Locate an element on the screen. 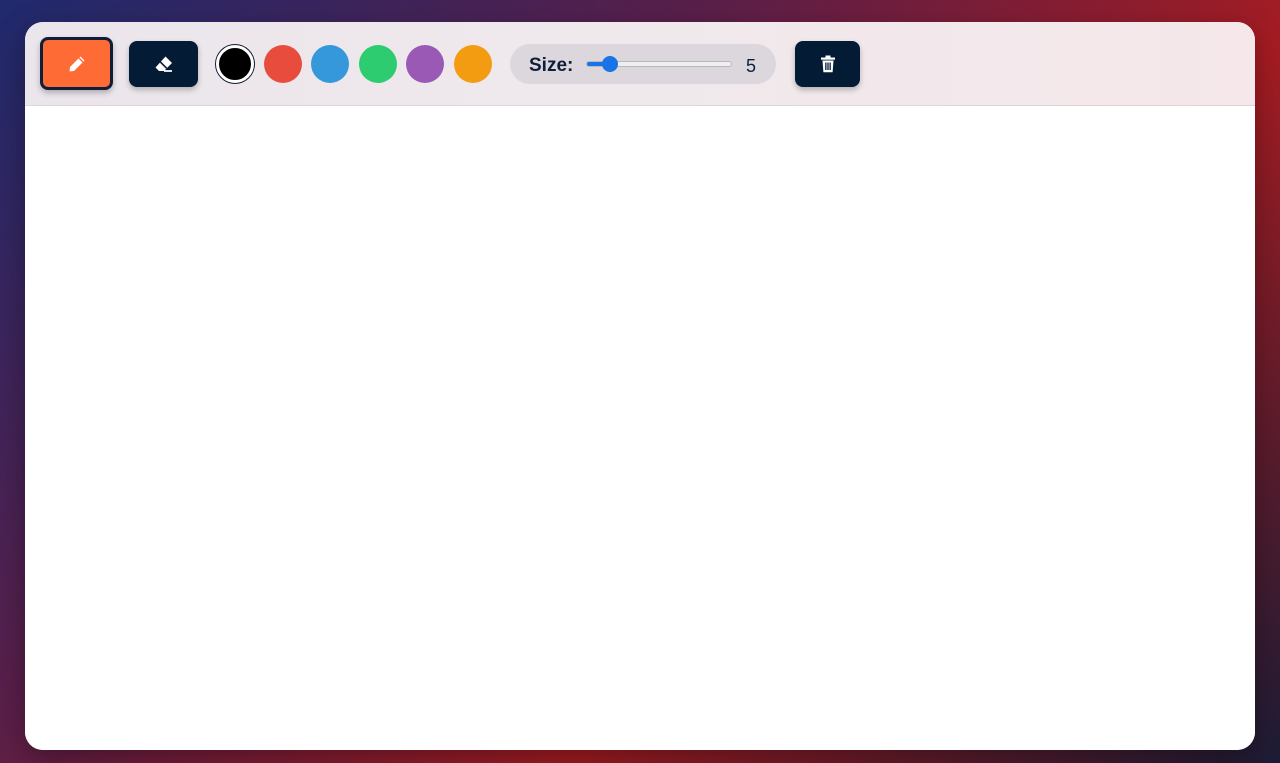 The image size is (1280, 763). size-label: Size: is located at coordinates (551, 65).